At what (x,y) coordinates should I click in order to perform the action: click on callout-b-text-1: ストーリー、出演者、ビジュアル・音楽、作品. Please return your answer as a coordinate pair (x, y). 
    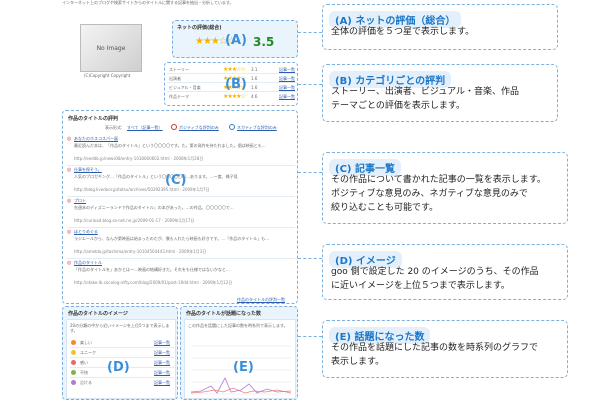
    Looking at the image, I should click on (425, 92).